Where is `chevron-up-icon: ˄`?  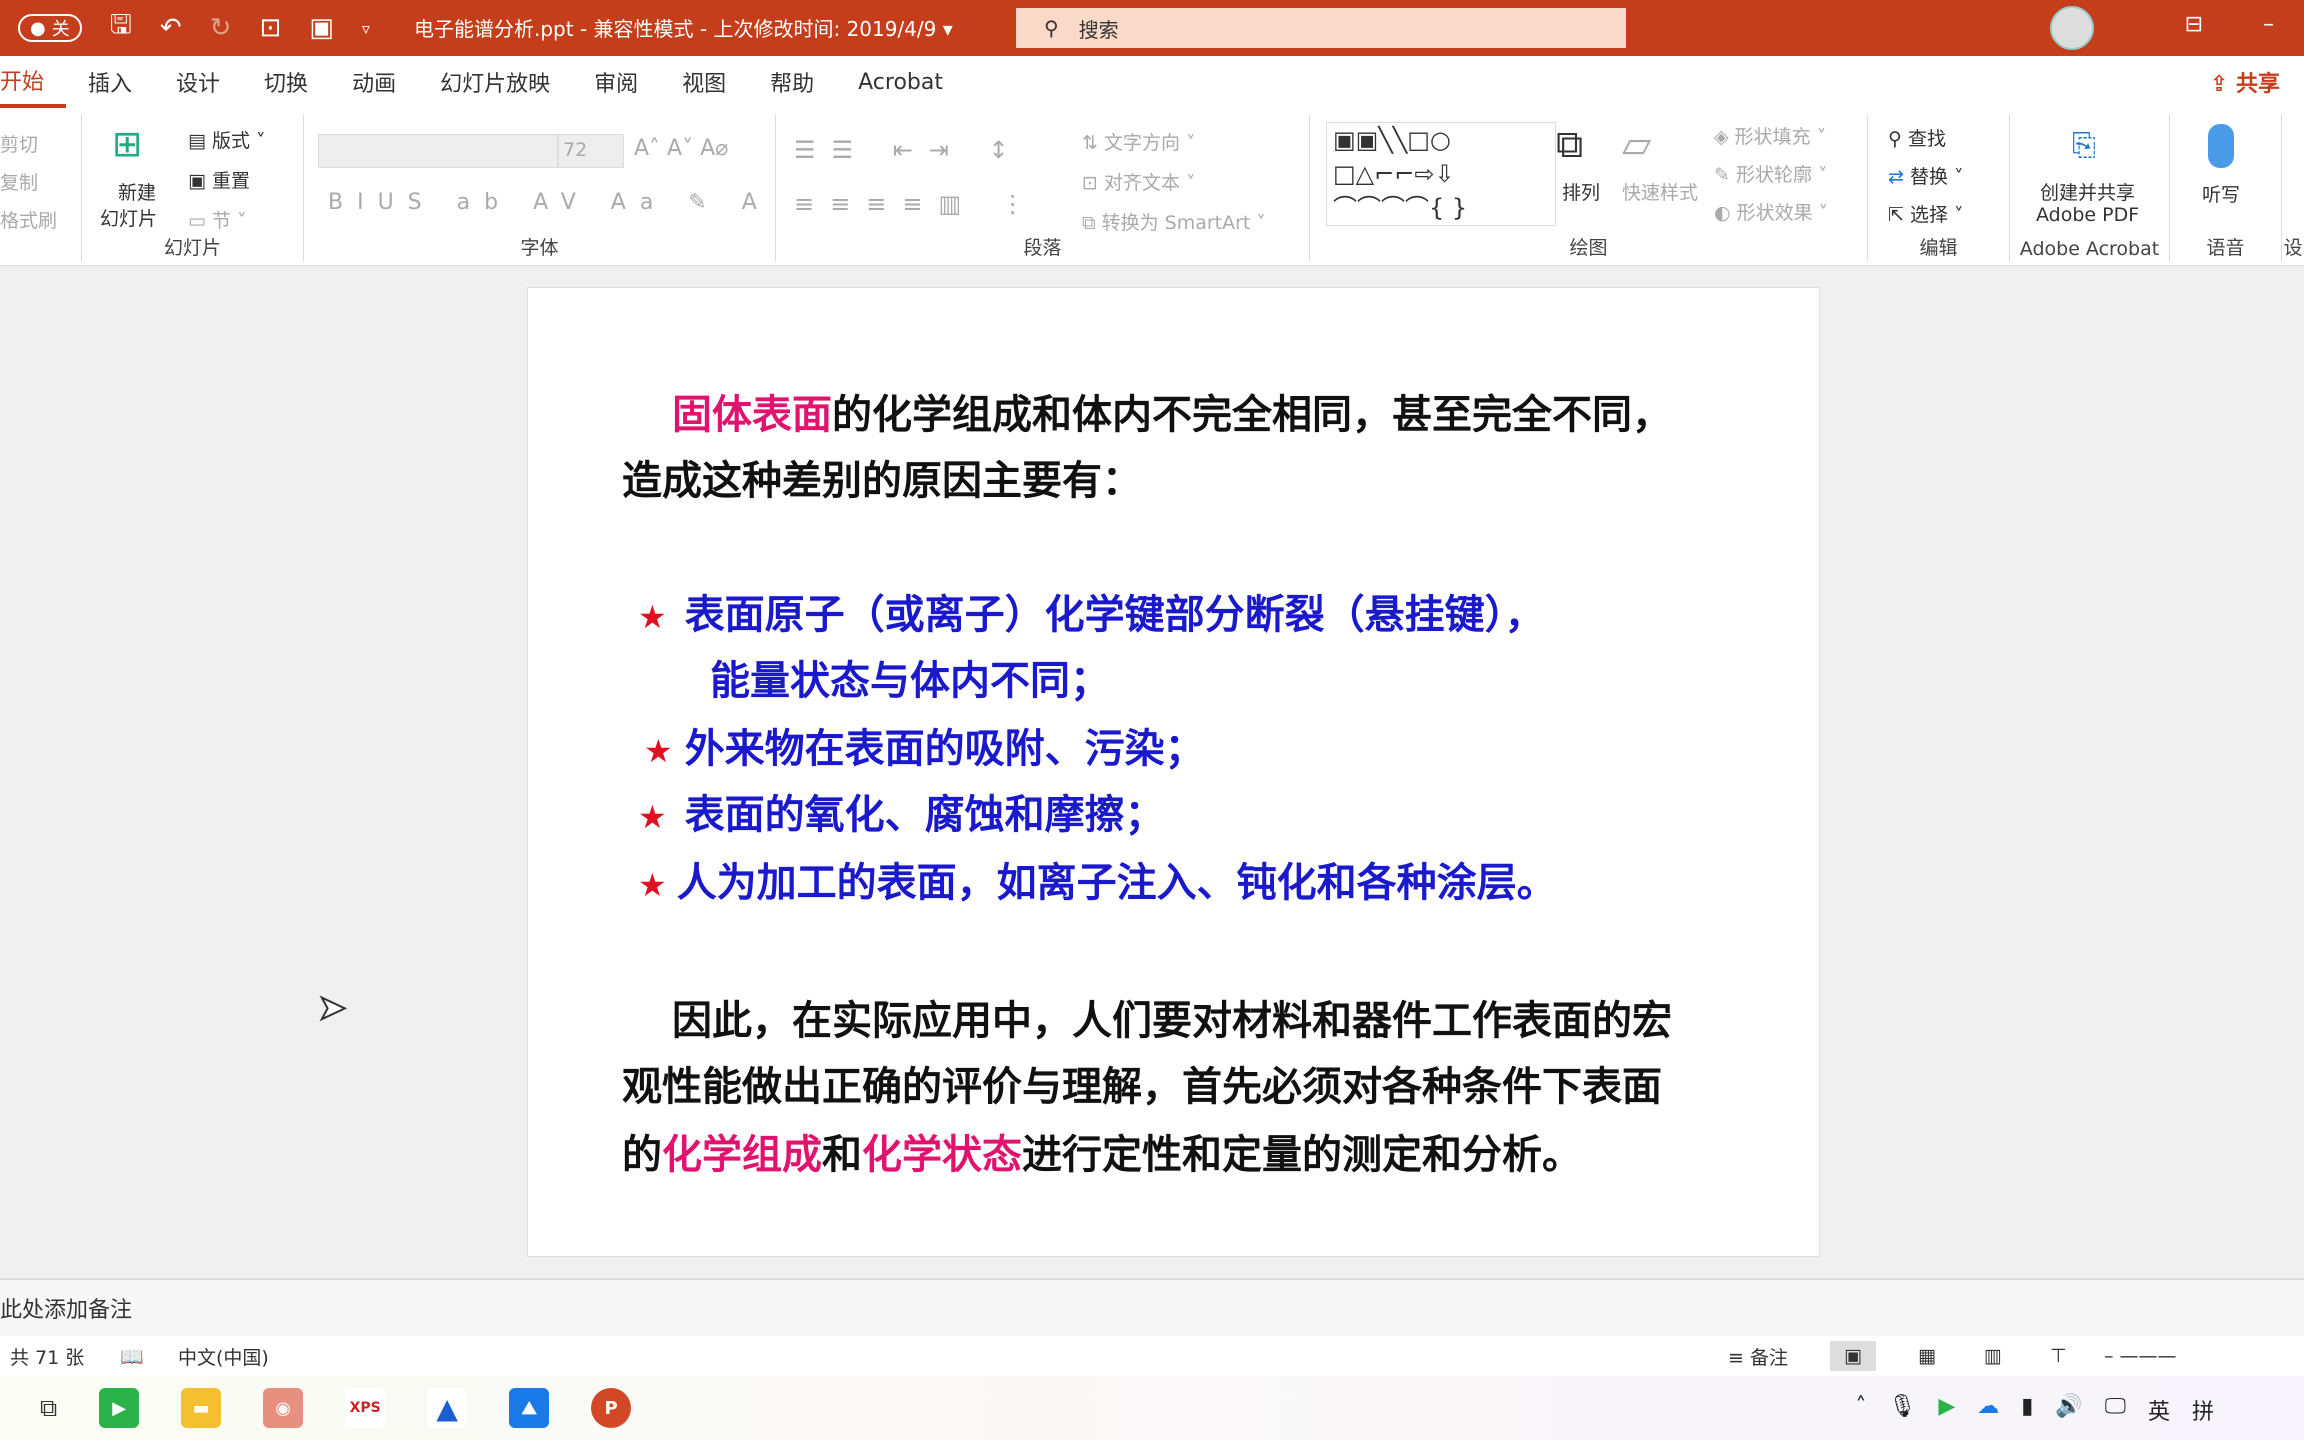
chevron-up-icon: ˄ is located at coordinates (1860, 1410).